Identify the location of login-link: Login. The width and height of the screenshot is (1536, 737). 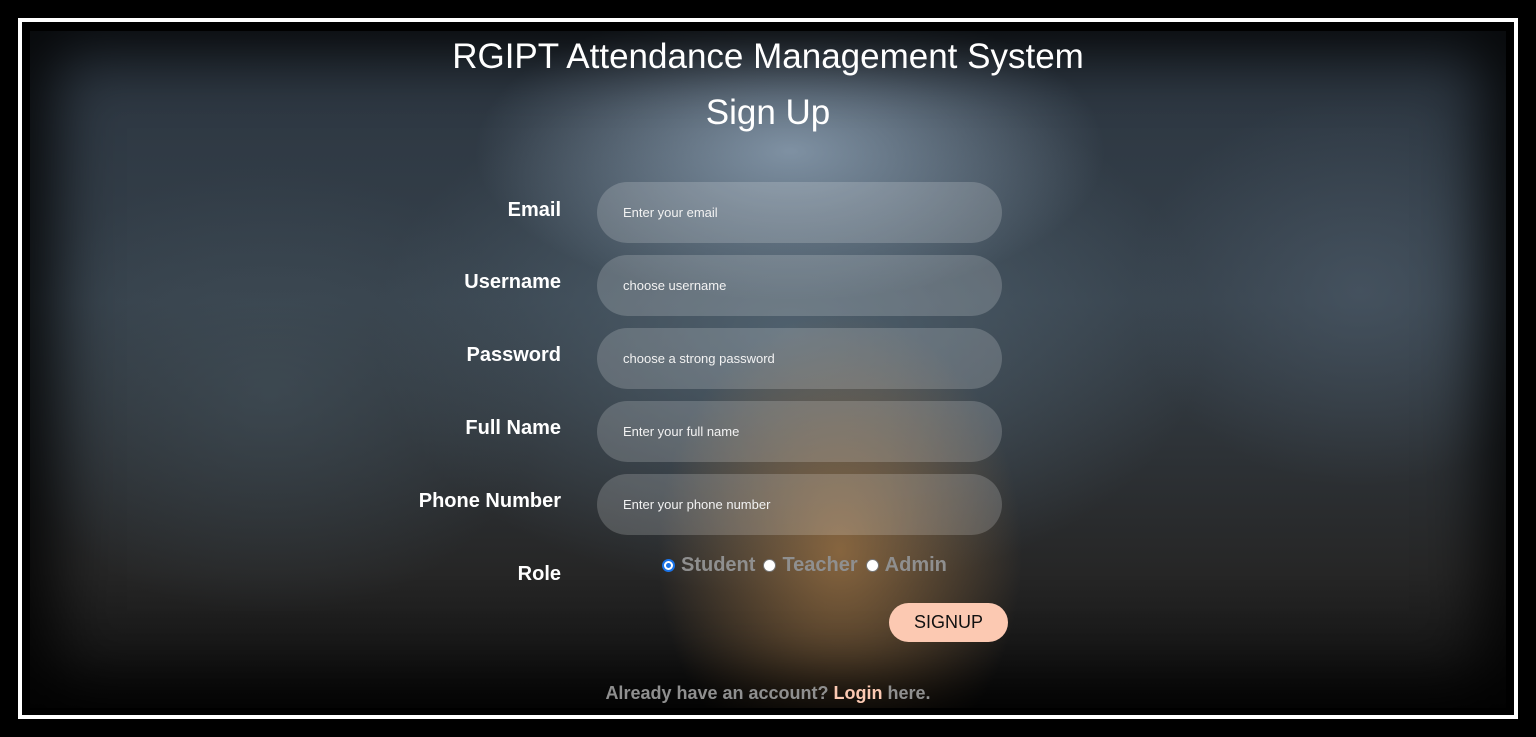
(858, 693).